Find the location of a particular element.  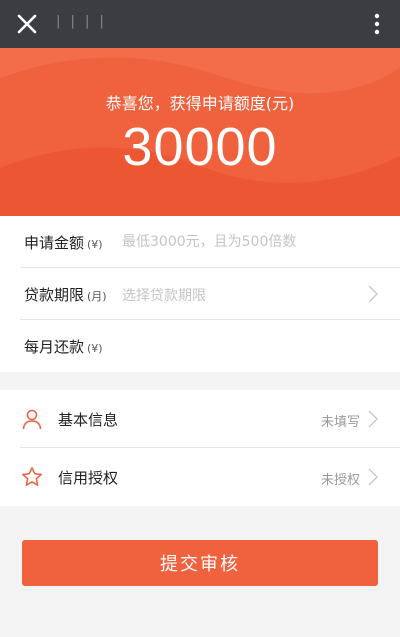

term-label: 贷款期限 (月) is located at coordinates (65, 295).